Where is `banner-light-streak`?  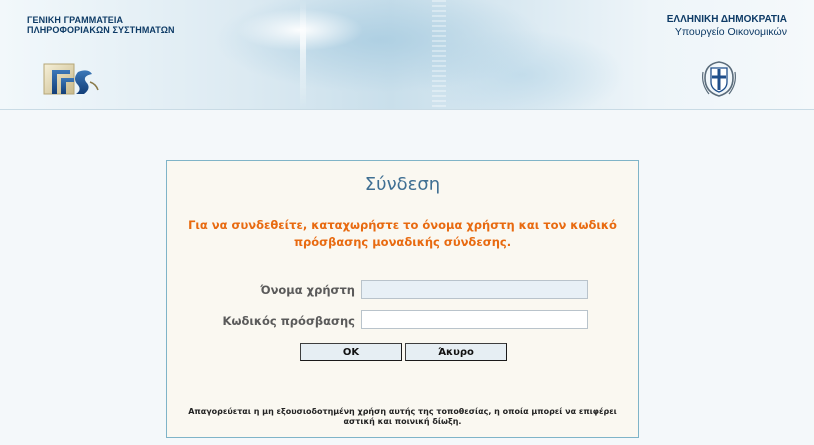 banner-light-streak is located at coordinates (303, 54).